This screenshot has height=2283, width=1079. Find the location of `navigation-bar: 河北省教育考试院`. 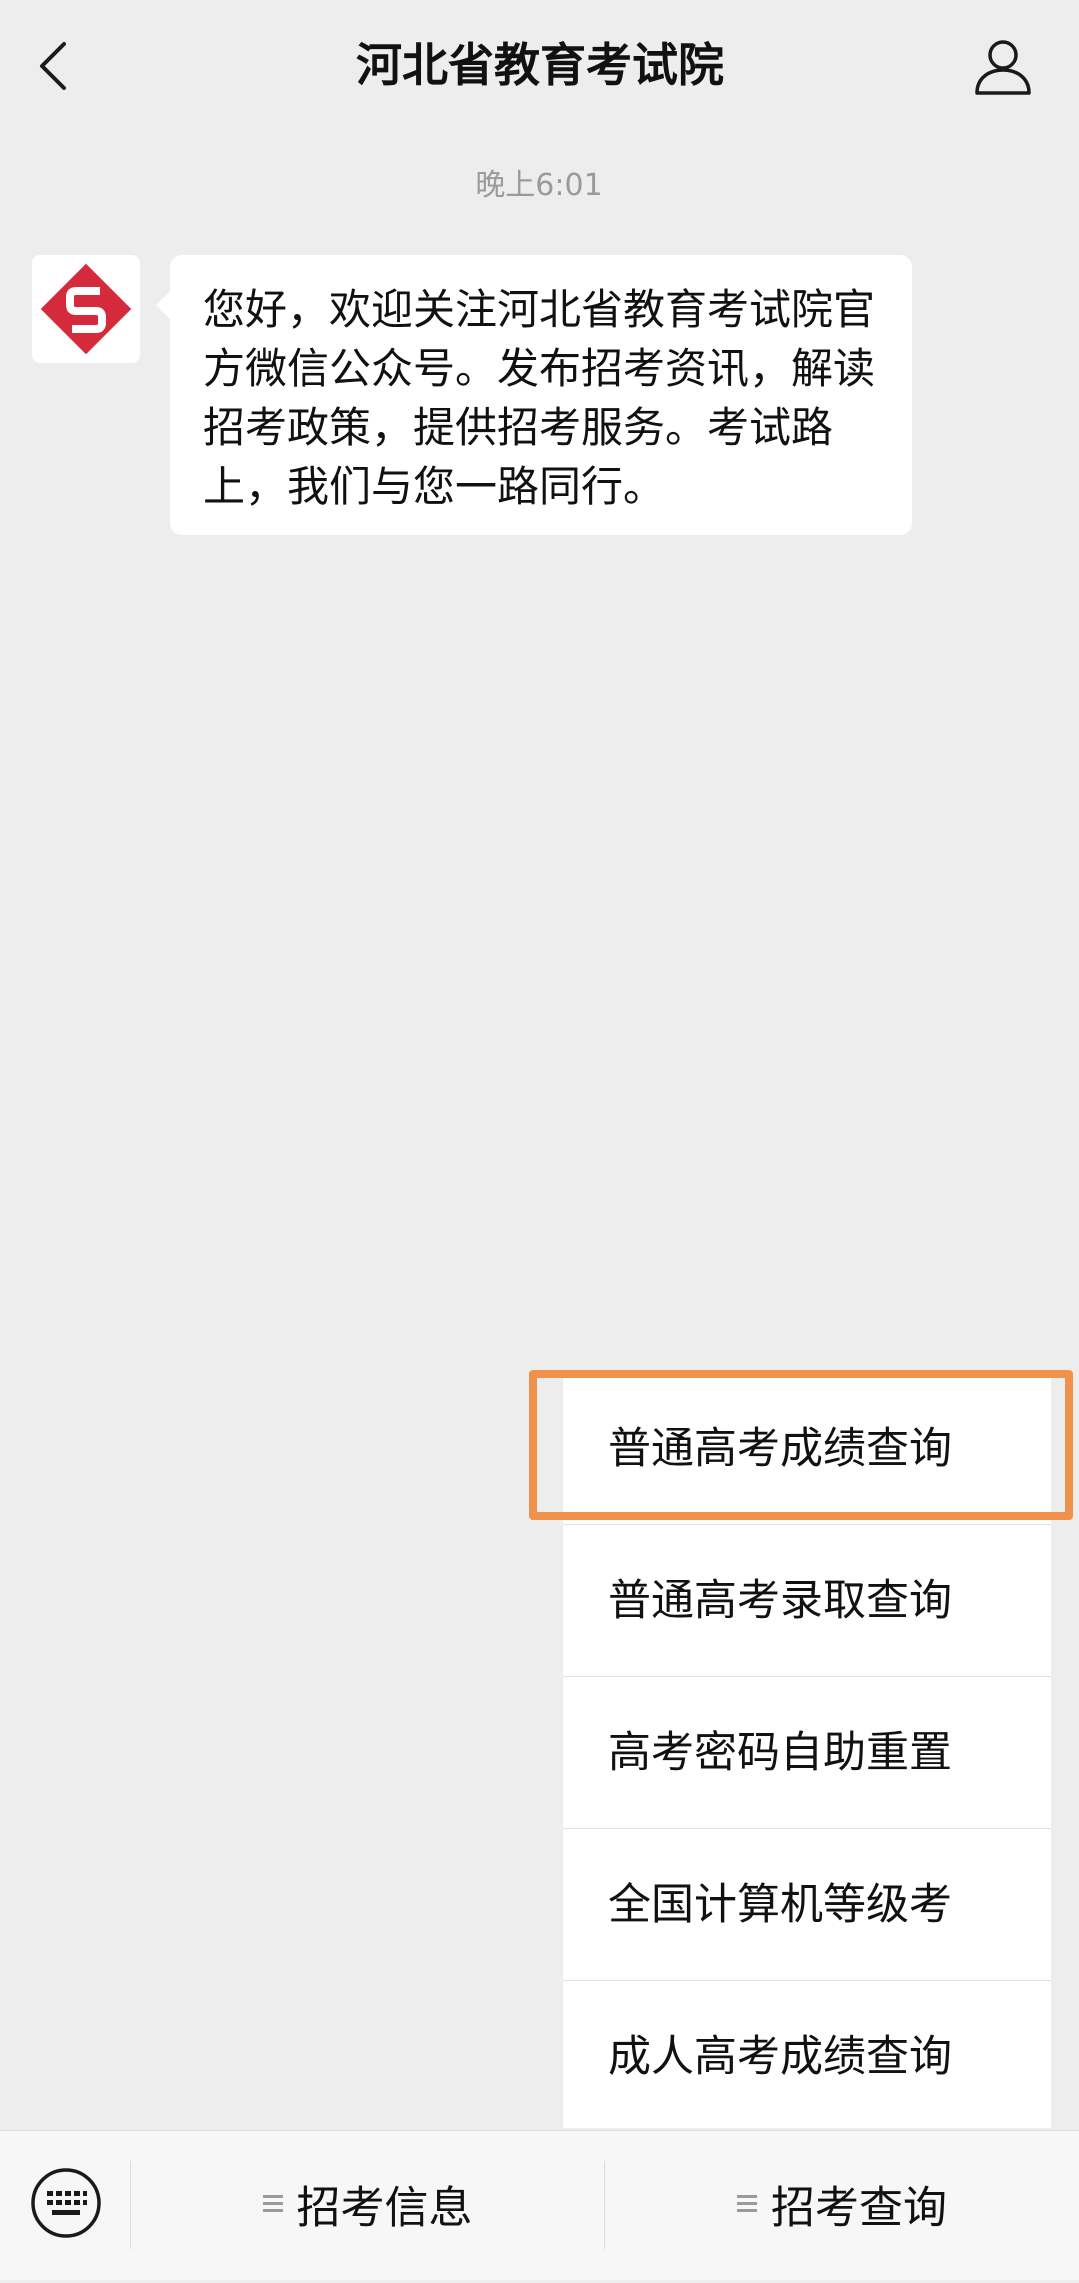

navigation-bar: 河北省教育考试院 is located at coordinates (539, 65).